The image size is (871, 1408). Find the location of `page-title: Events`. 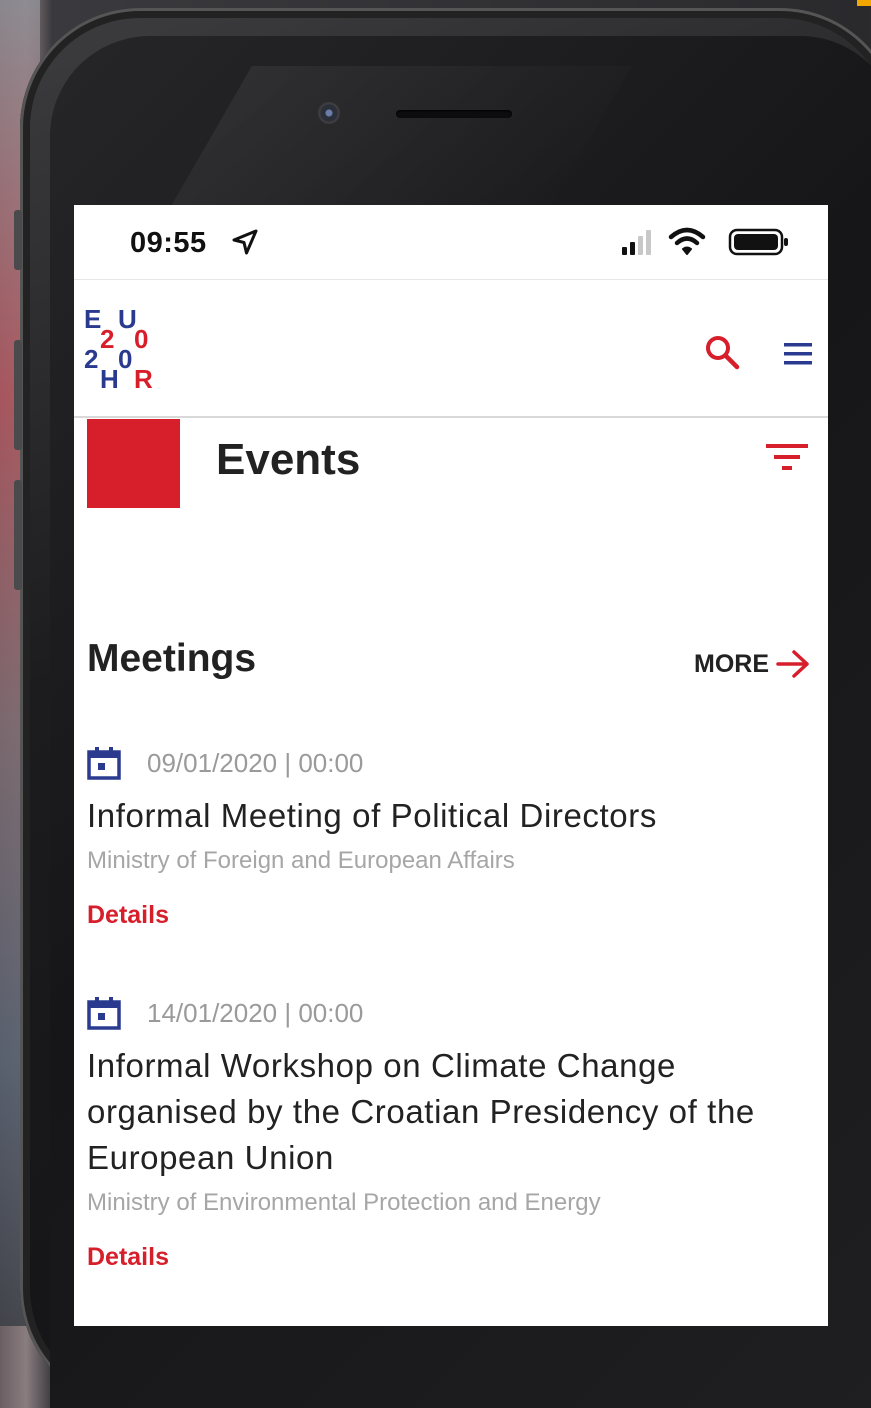

page-title: Events is located at coordinates (288, 459).